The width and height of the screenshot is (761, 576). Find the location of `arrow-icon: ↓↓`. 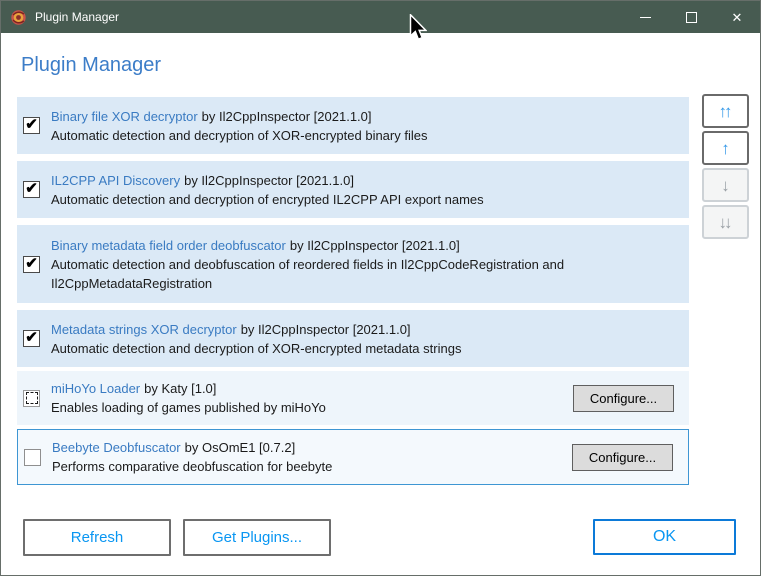

arrow-icon: ↓↓ is located at coordinates (725, 222).